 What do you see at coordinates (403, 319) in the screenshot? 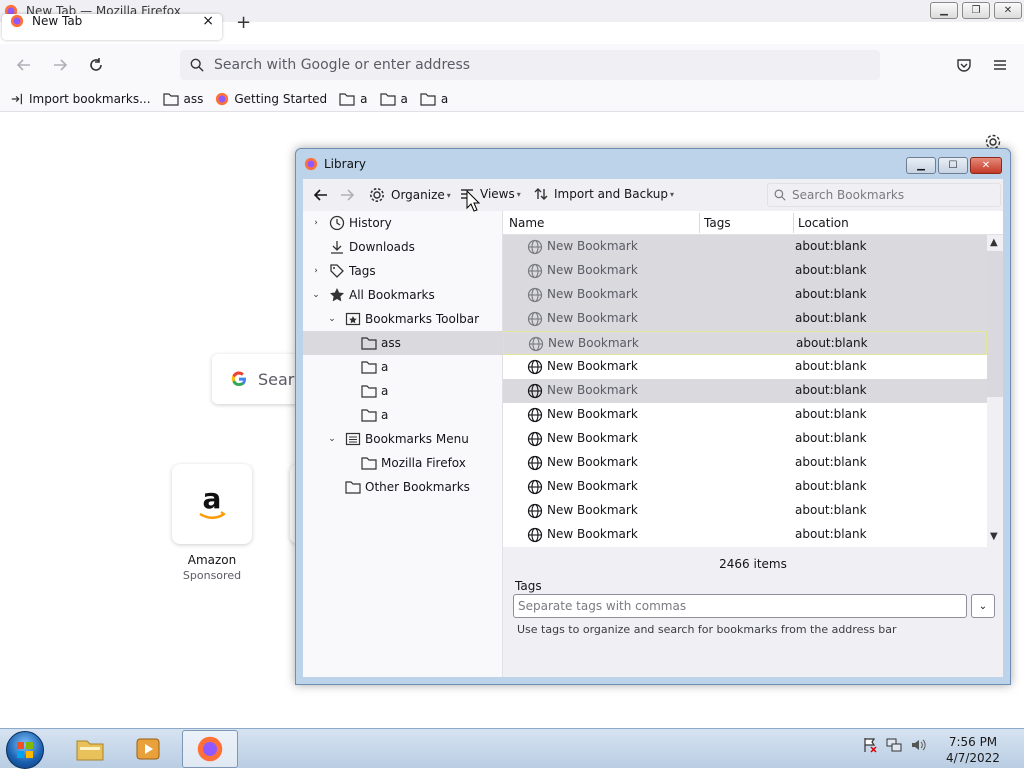
I see `tree-item-bookmarks-toolbar: ⌄ Bookmarks Toolbar` at bounding box center [403, 319].